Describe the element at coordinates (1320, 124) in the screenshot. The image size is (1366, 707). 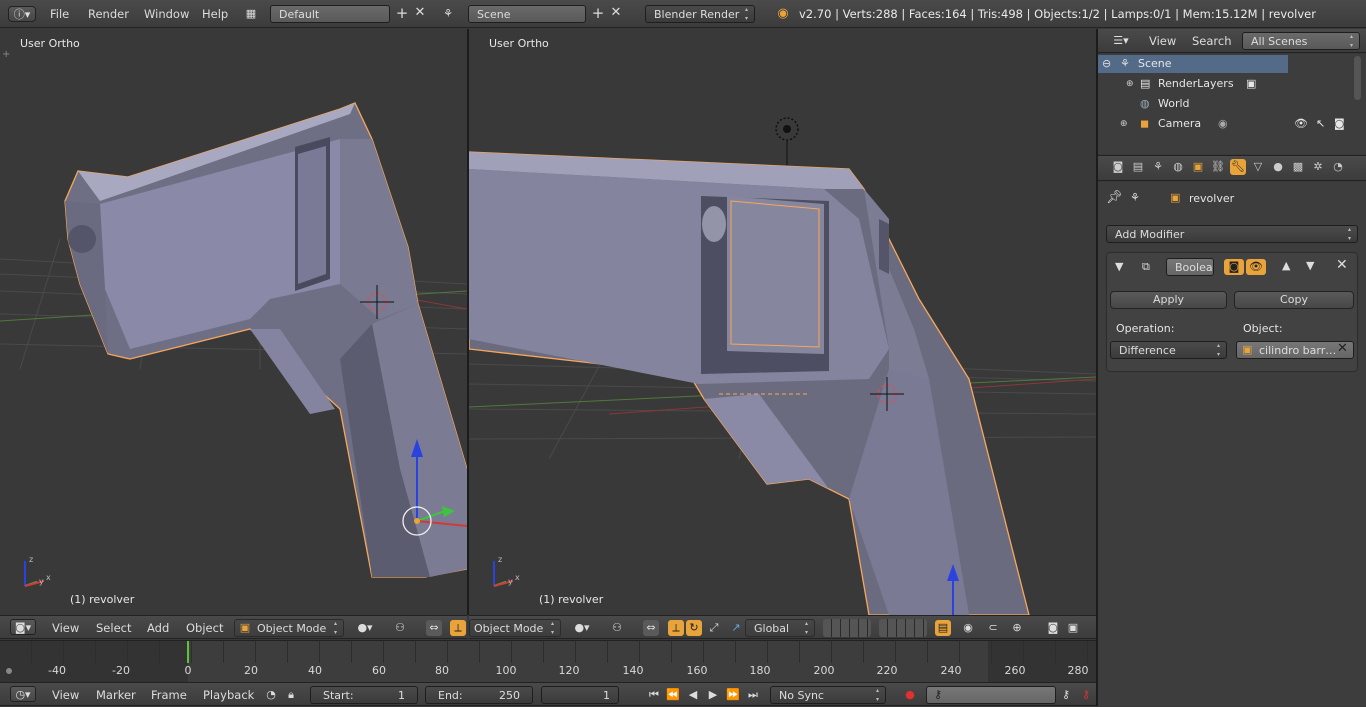
I see `selectability-arrow-icon: ↖` at that location.